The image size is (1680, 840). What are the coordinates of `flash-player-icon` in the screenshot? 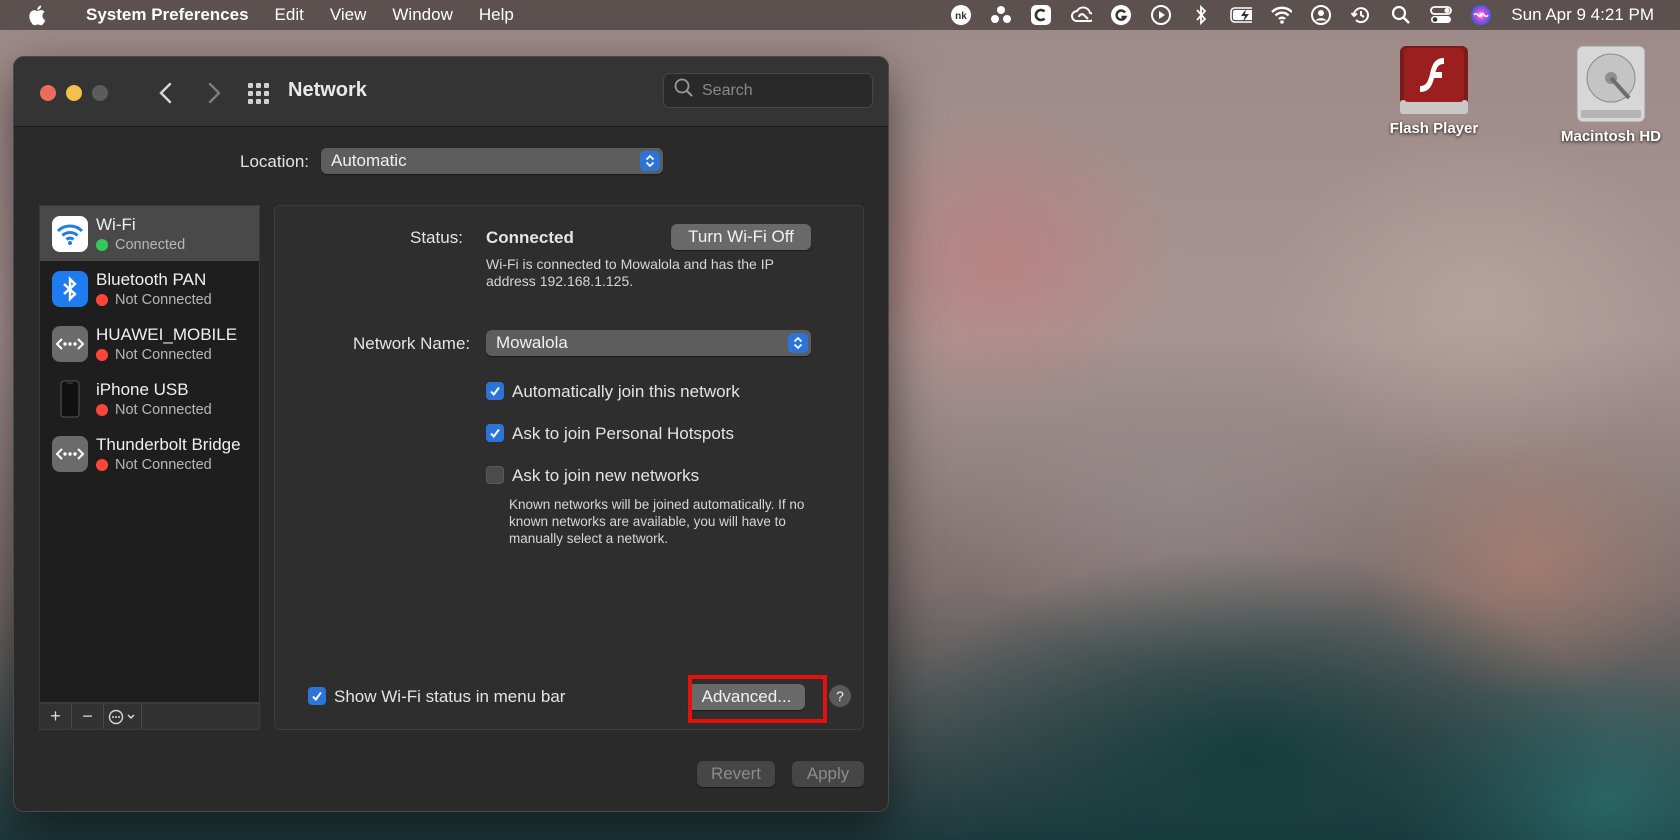 It's located at (1434, 82).